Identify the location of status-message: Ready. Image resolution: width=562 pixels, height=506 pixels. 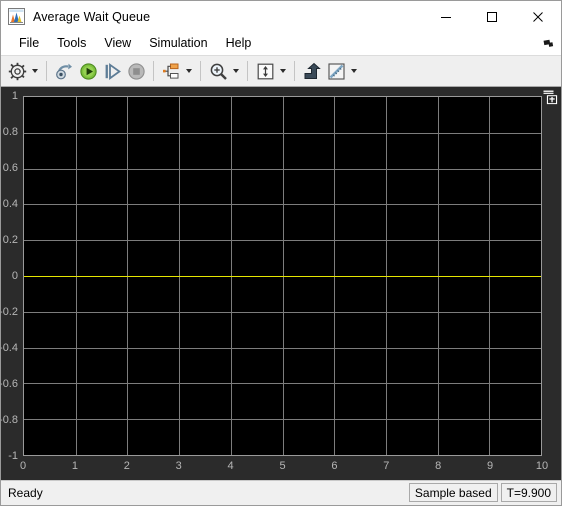
(25, 493).